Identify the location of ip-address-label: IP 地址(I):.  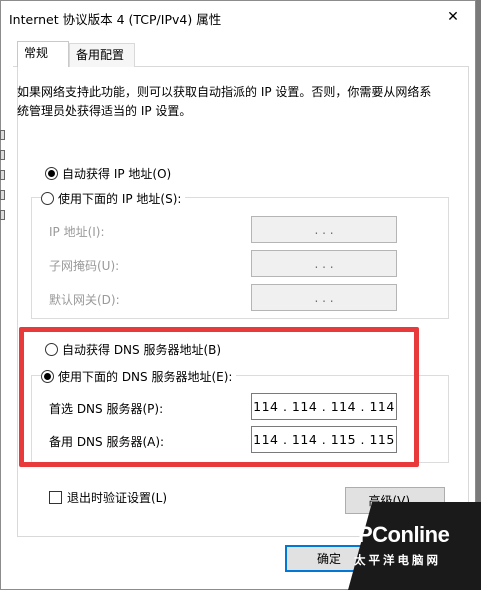
(77, 232).